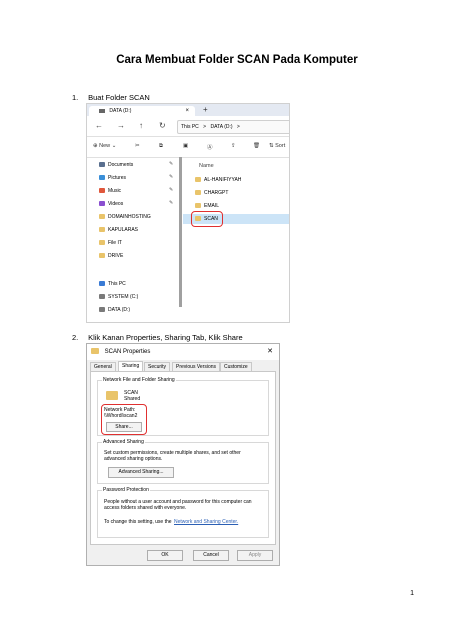  I want to click on sidebar-item: SYSTEM (C:), so click(118, 297).